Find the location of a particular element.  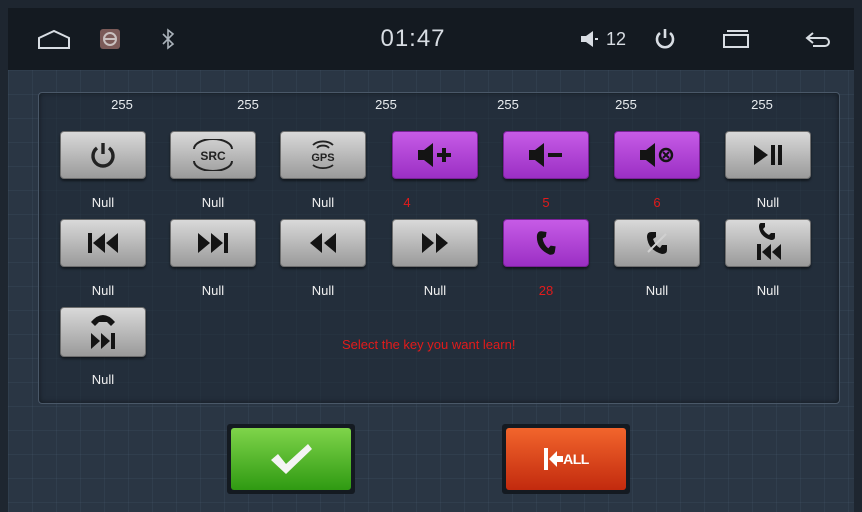

status-bar: 01:47 12 is located at coordinates (431, 39).